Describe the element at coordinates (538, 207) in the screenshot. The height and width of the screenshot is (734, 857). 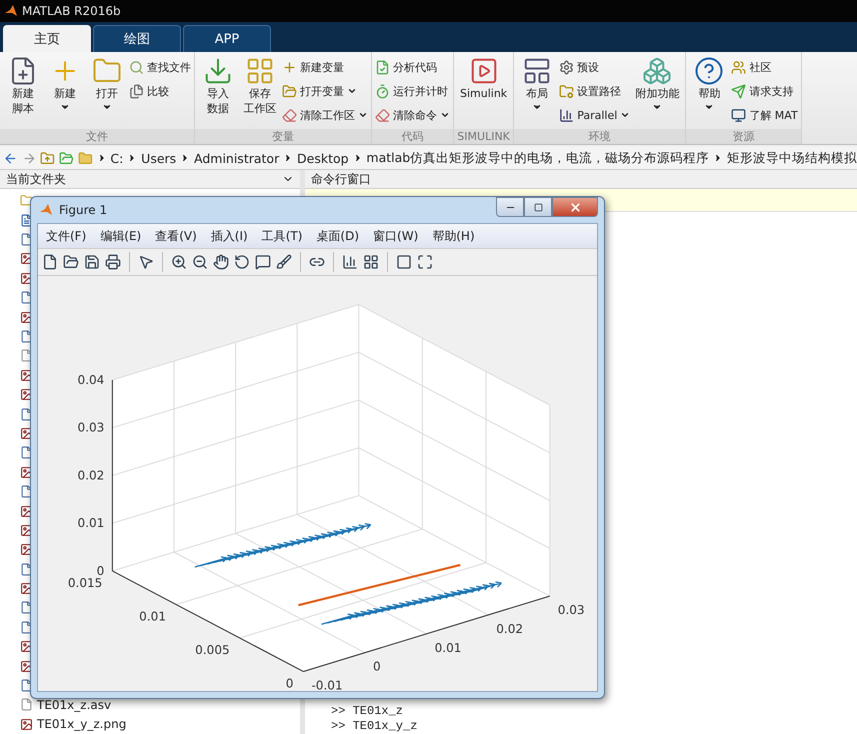
I see `maximize-button` at that location.